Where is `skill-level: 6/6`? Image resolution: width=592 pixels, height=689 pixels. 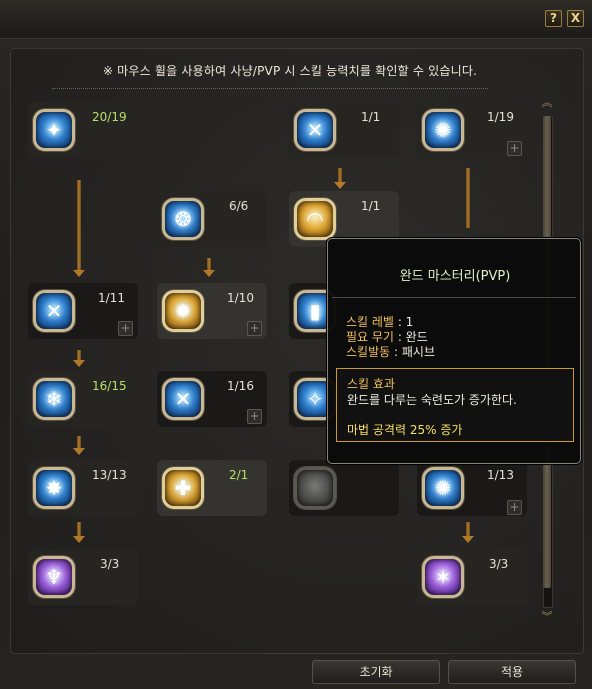 skill-level: 6/6 is located at coordinates (239, 206).